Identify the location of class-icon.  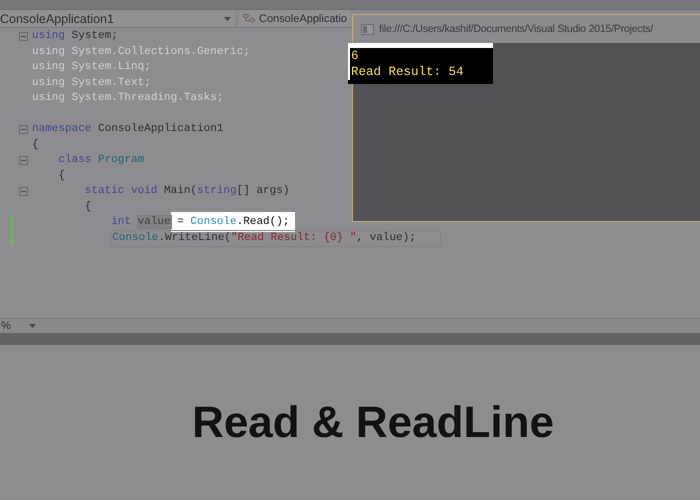
(249, 18).